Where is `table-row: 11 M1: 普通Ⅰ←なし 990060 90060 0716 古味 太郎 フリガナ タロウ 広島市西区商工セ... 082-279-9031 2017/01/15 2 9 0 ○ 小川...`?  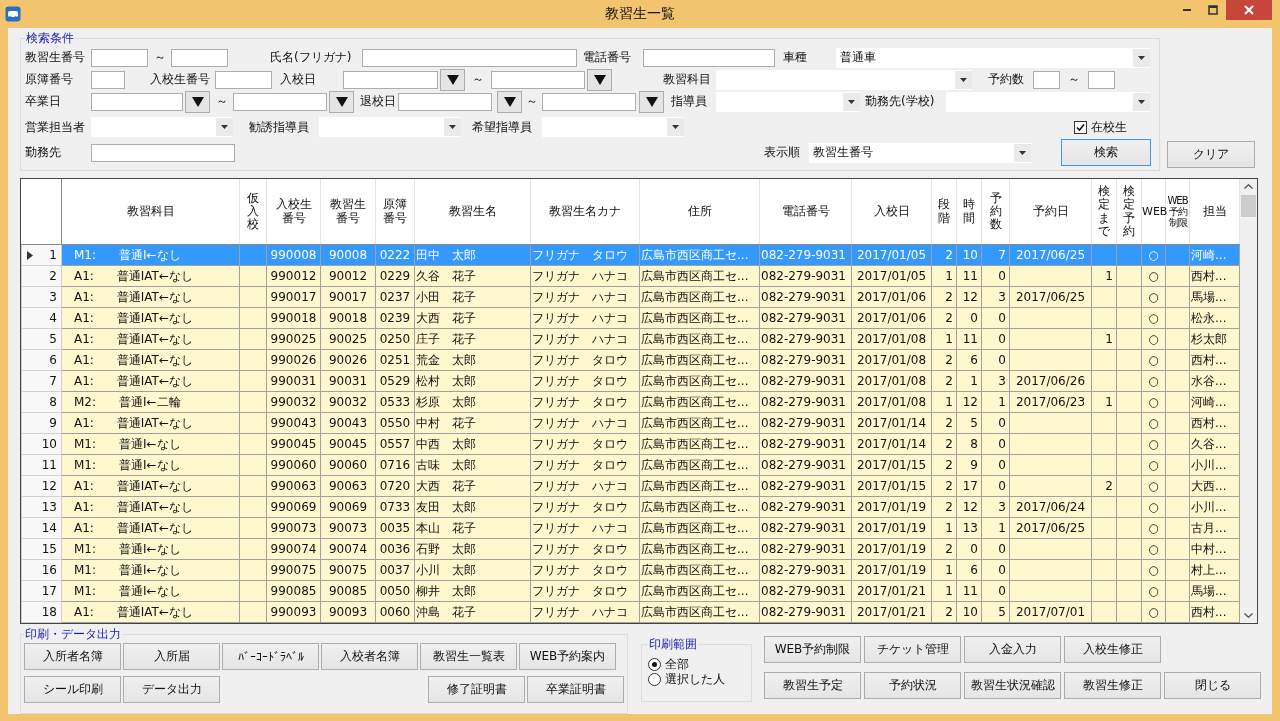 table-row: 11 M1: 普通Ⅰ←なし 990060 90060 0716 古味 太郎 フリガナ タロウ 広島市西区商工セ... 082-279-9031 2017/01/15 2 9 0 ○ 小川... is located at coordinates (630, 465).